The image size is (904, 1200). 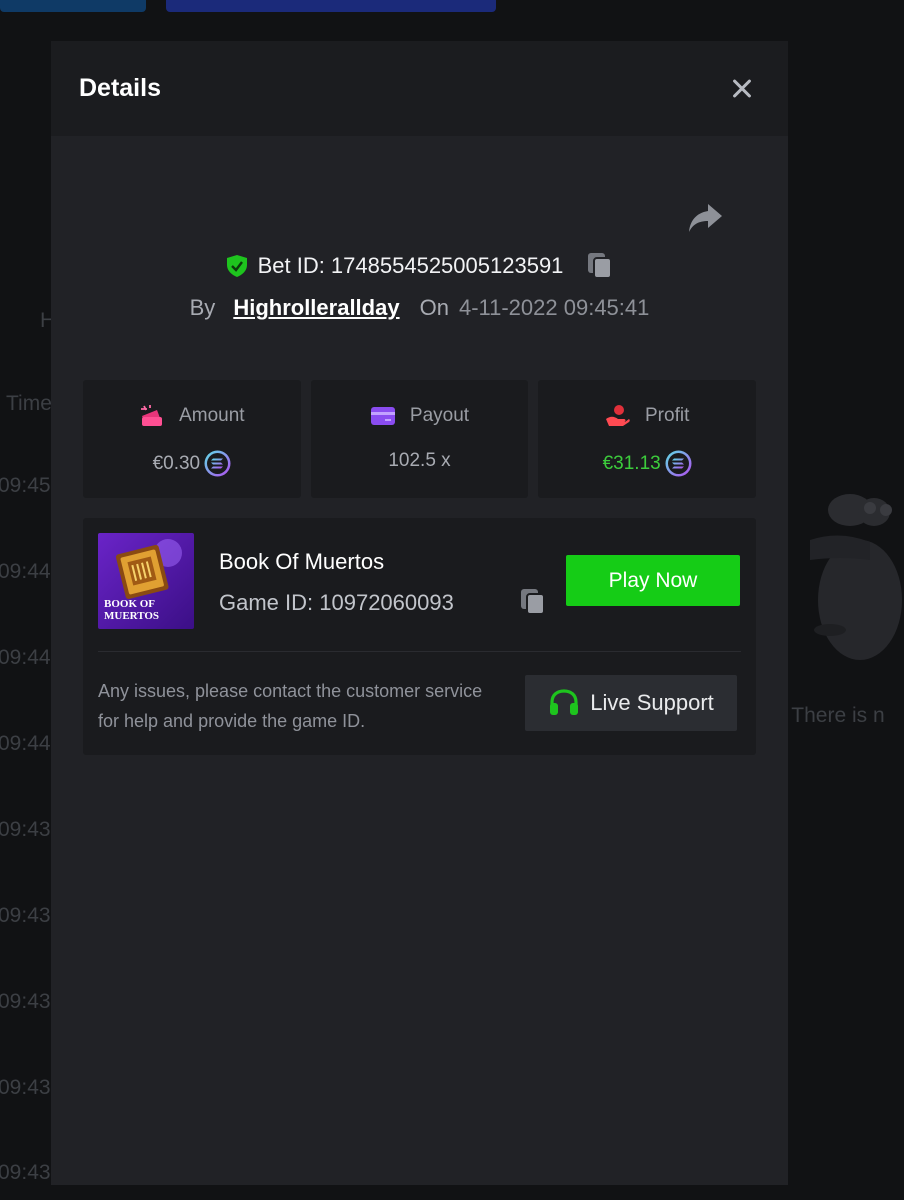 What do you see at coordinates (439, 415) in the screenshot?
I see `payout-label: Payout` at bounding box center [439, 415].